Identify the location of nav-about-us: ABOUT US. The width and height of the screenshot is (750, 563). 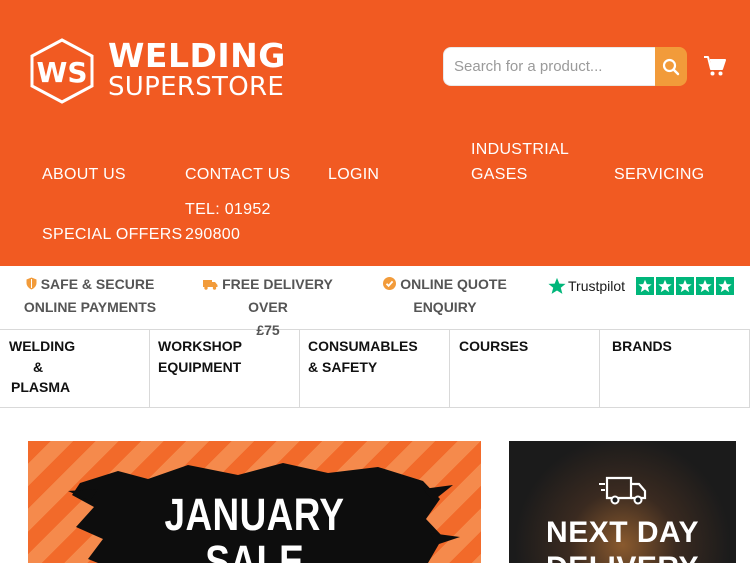
(84, 174).